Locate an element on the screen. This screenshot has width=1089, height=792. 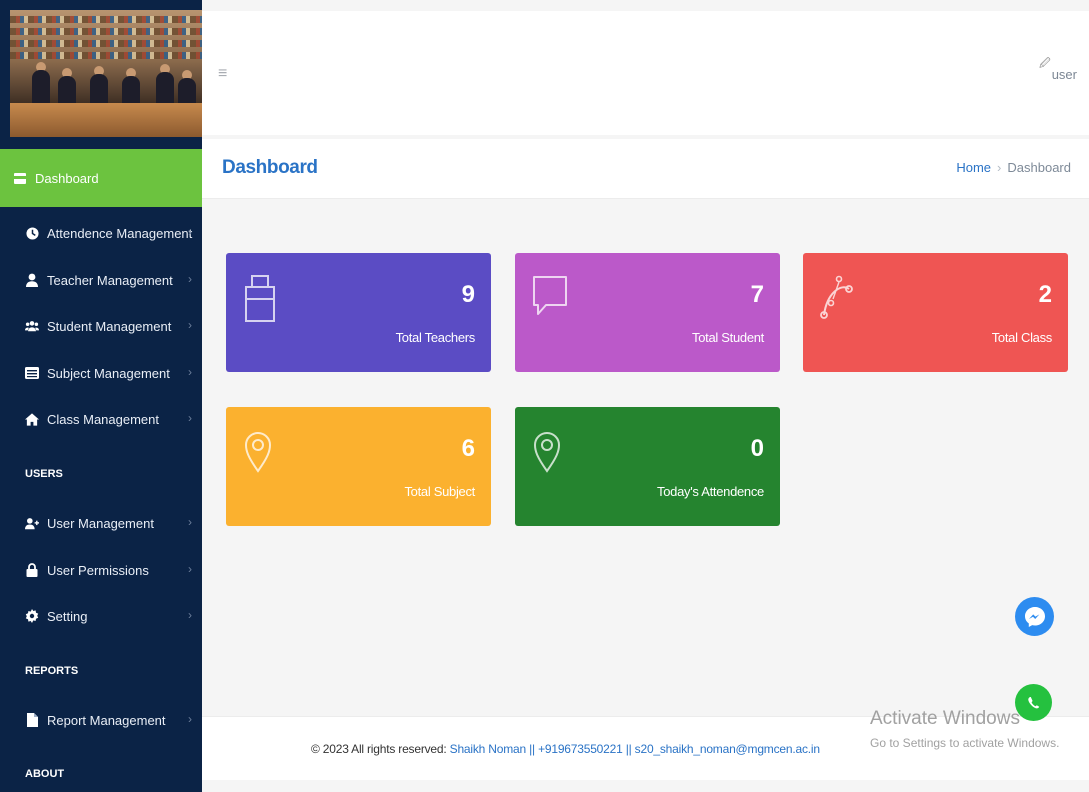
home-icon is located at coordinates (32, 419).